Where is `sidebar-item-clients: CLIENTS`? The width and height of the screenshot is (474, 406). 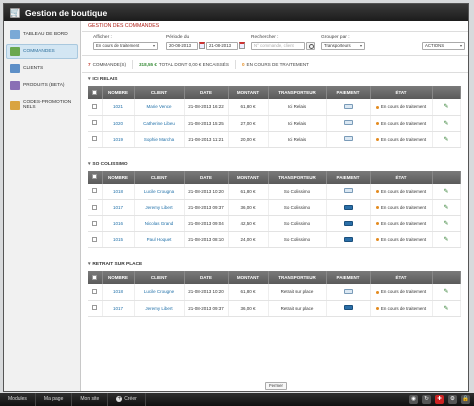
sidebar-item-clients: CLIENTS is located at coordinates (42, 68).